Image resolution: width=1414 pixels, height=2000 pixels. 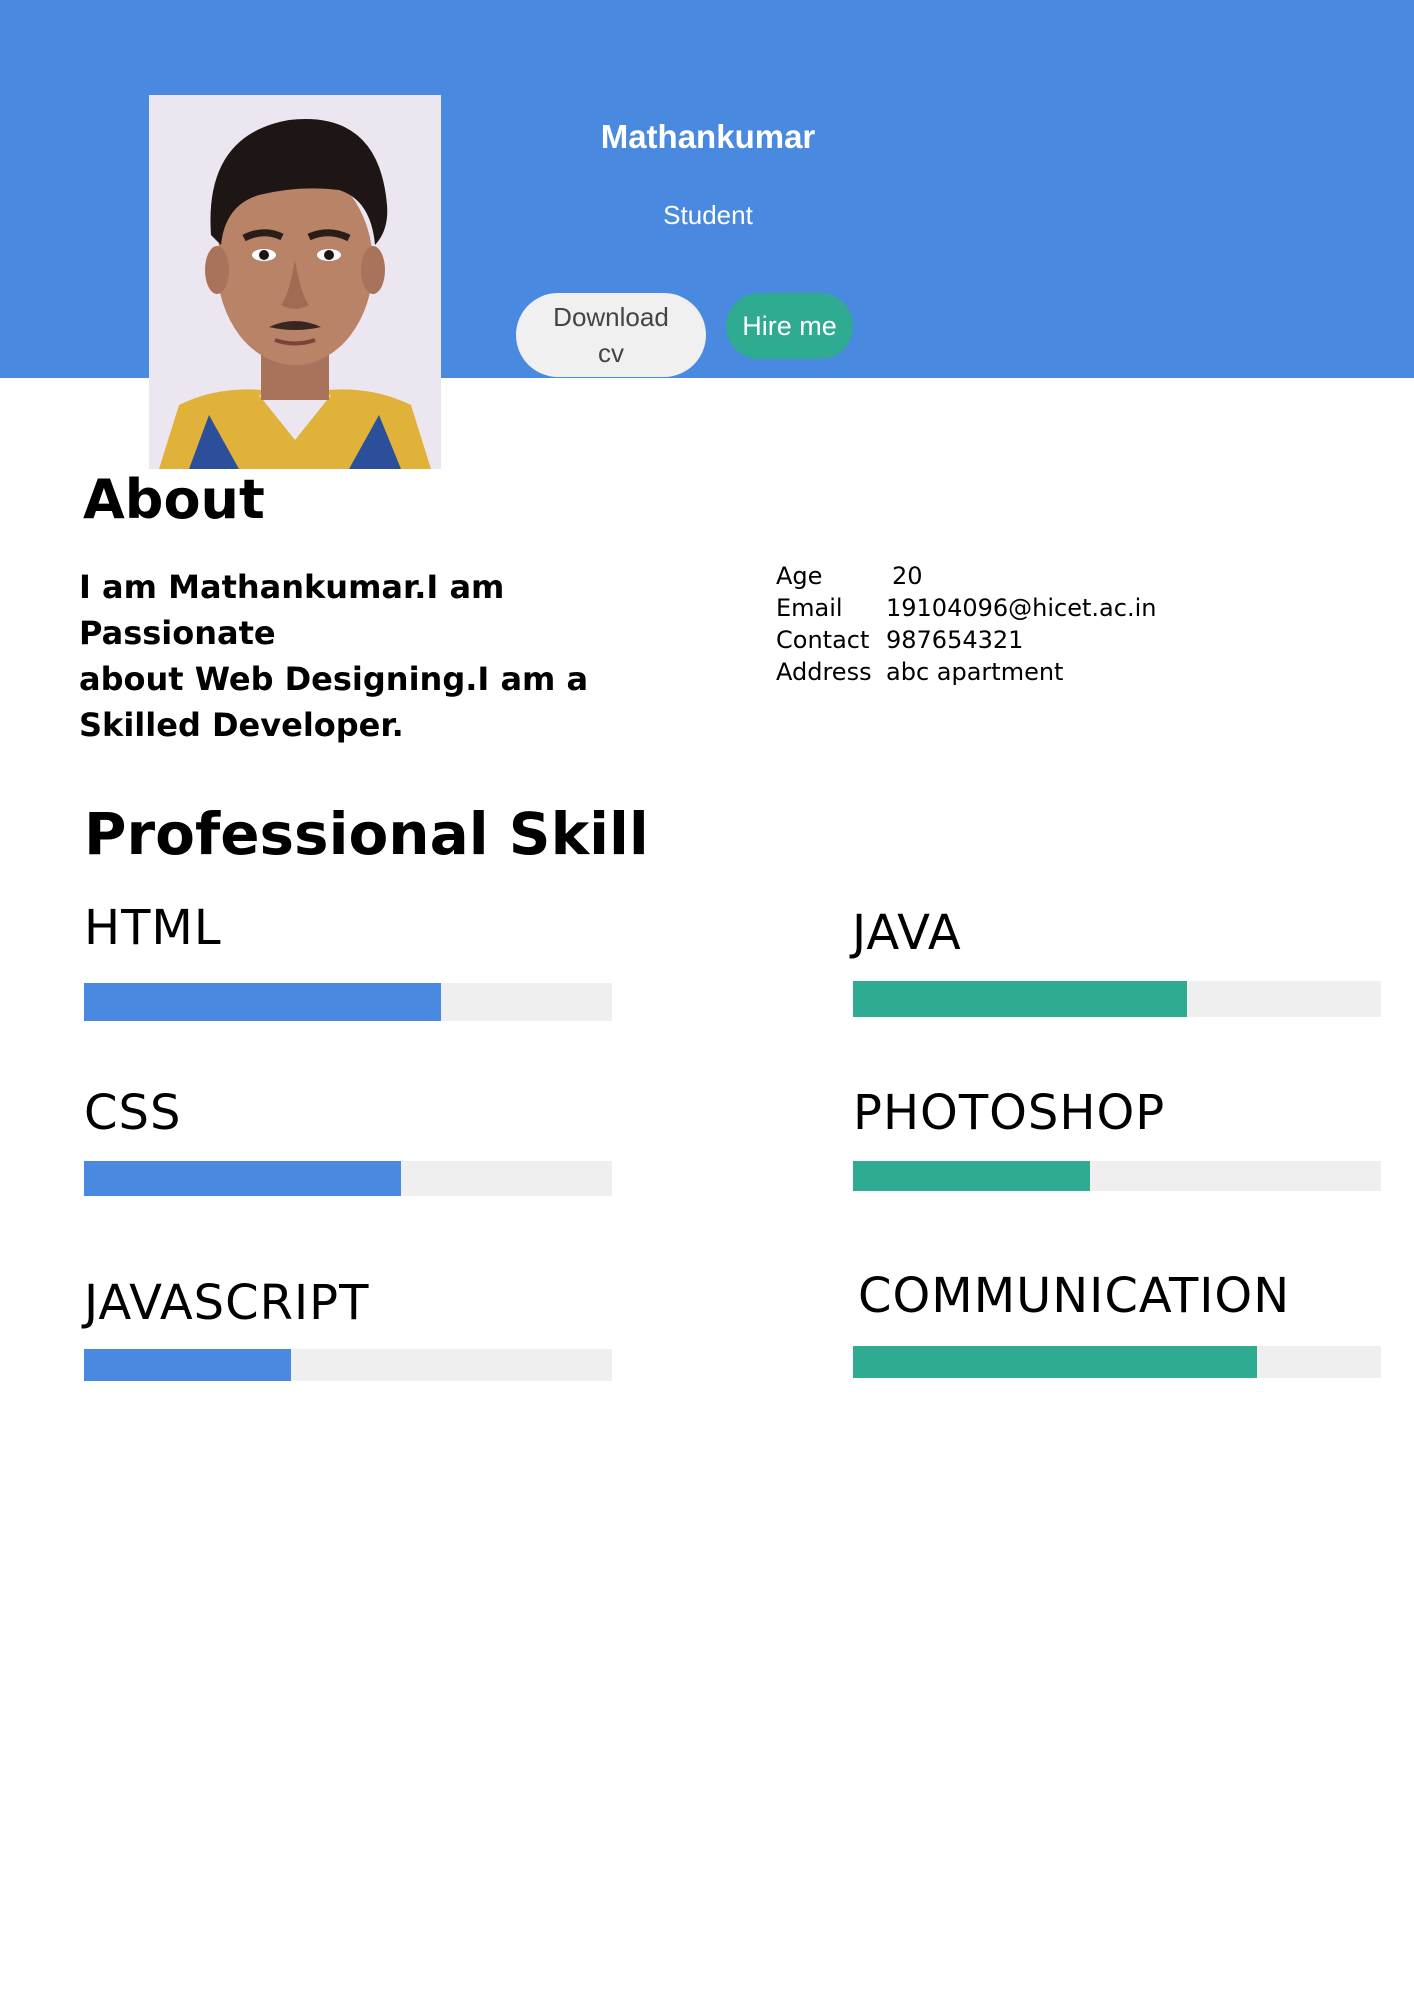 I want to click on skill-bar-communication, so click(x=1117, y=1362).